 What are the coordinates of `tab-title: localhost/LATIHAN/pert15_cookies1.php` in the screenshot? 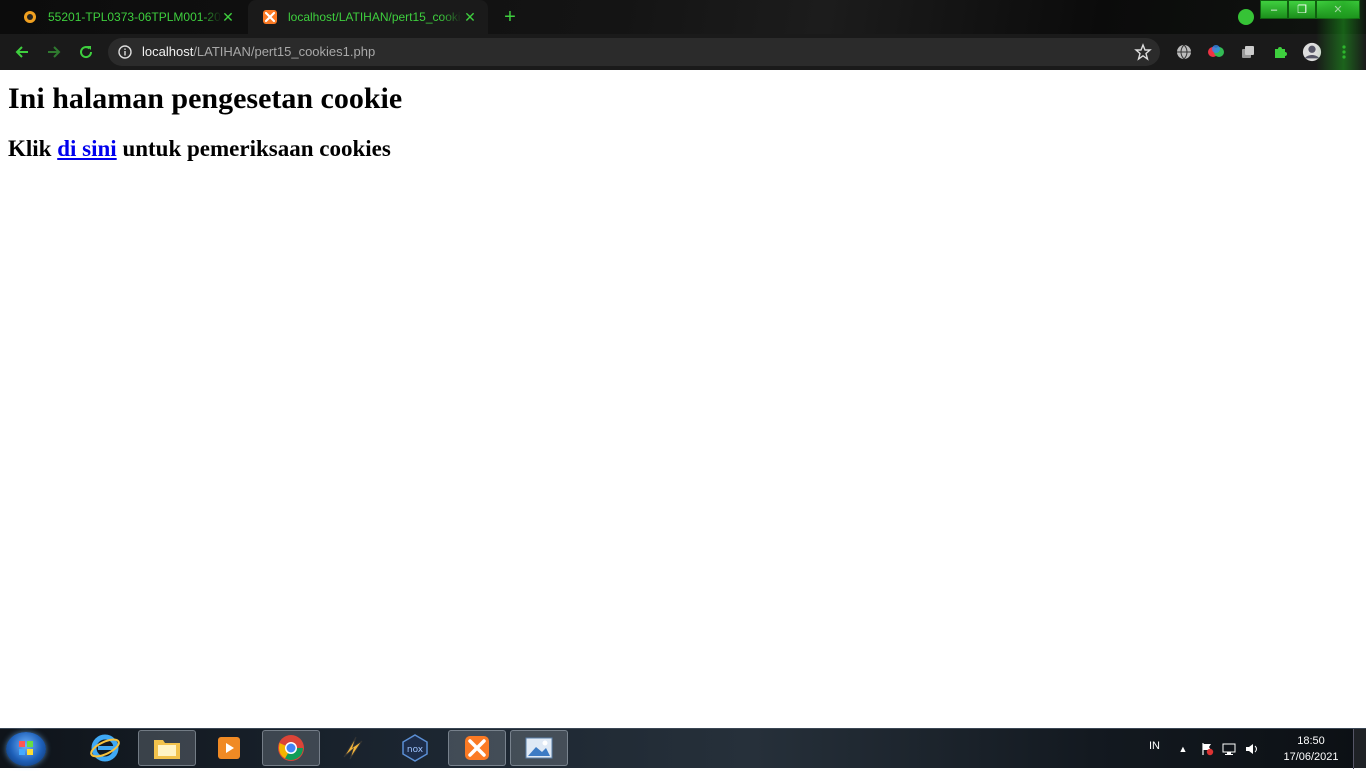 It's located at (375, 17).